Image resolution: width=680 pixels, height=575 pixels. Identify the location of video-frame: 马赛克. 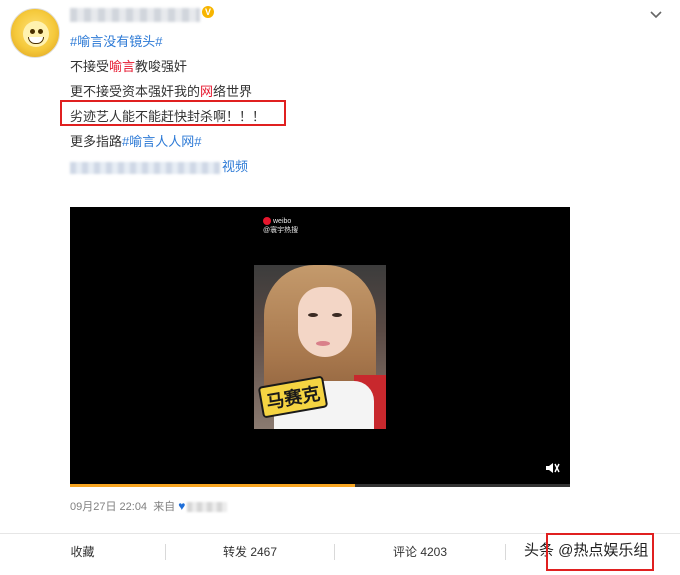
(320, 347).